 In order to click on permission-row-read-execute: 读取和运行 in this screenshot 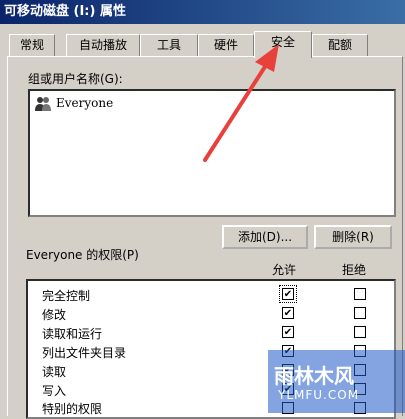, I will do `click(72, 334)`.